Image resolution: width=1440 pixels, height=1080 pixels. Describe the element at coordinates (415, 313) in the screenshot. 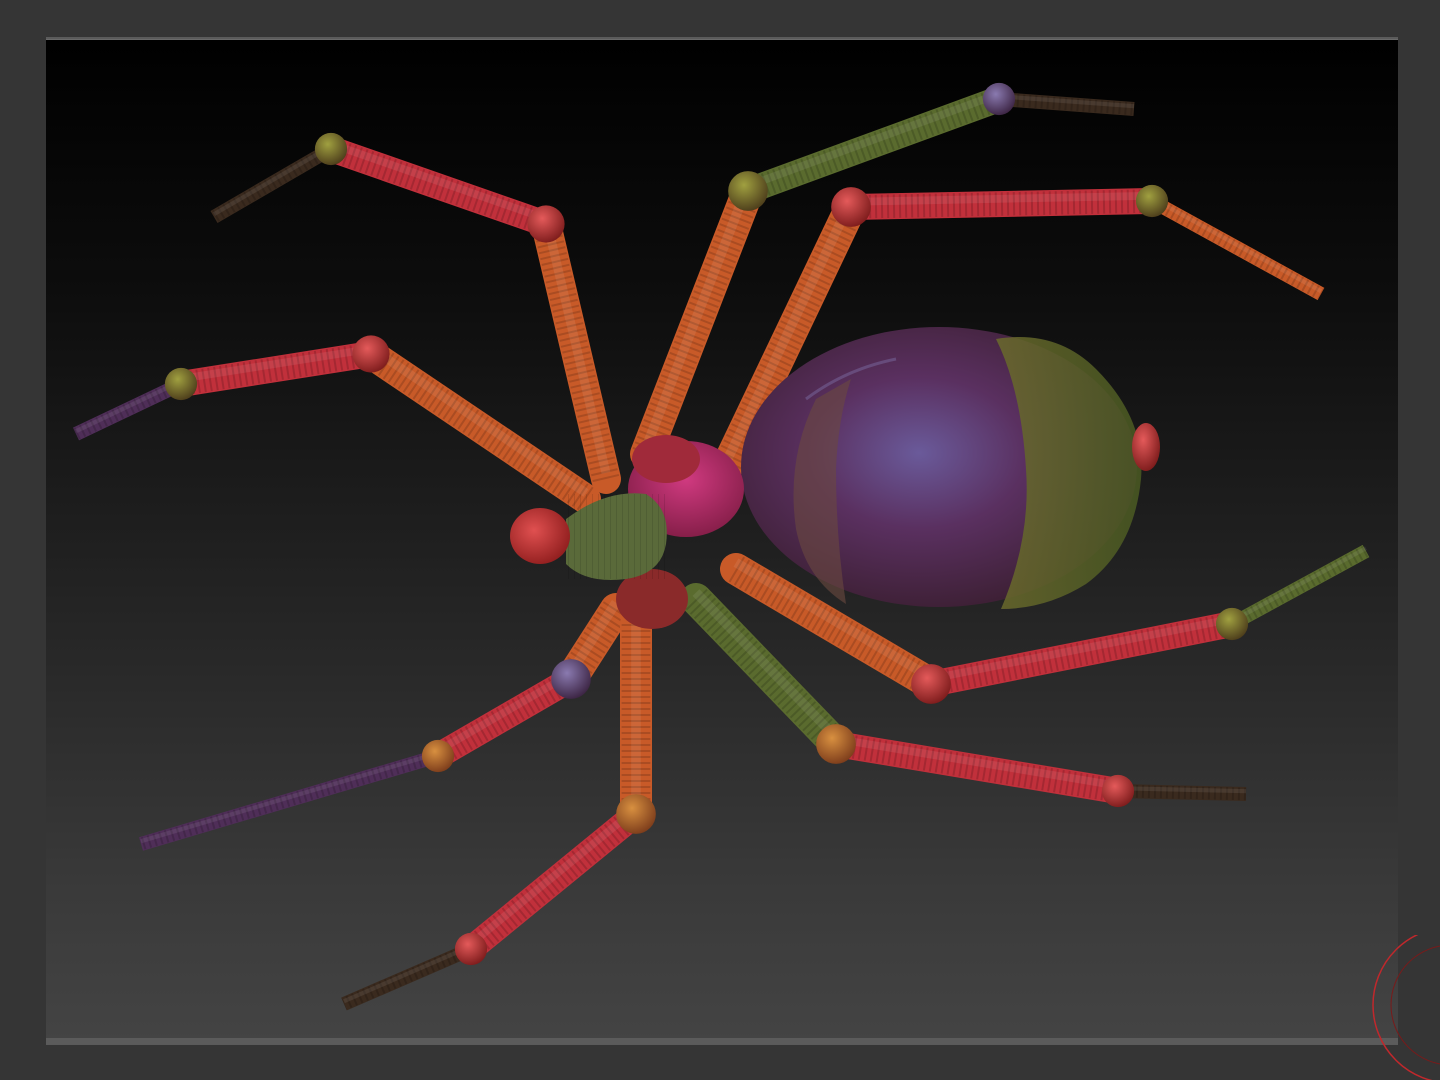

I see `leg-front-left-upper` at that location.